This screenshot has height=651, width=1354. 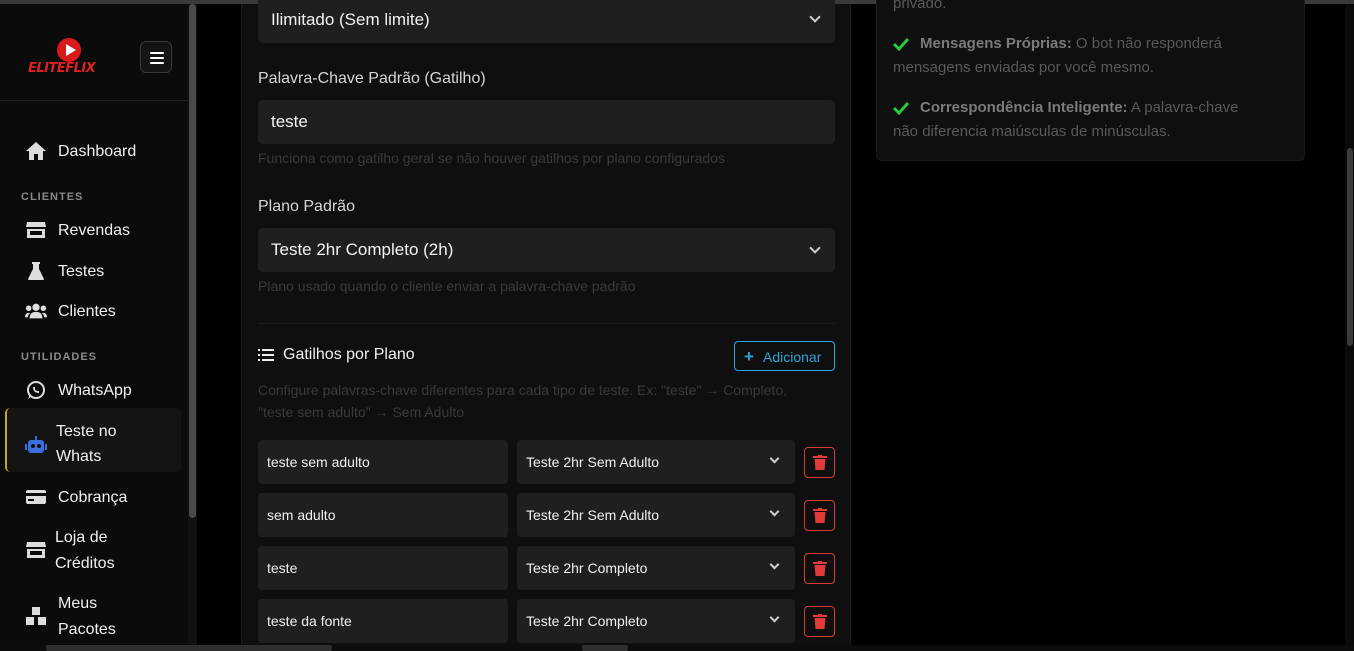 I want to click on sidebar-item-label: WhatsApp, so click(x=95, y=390).